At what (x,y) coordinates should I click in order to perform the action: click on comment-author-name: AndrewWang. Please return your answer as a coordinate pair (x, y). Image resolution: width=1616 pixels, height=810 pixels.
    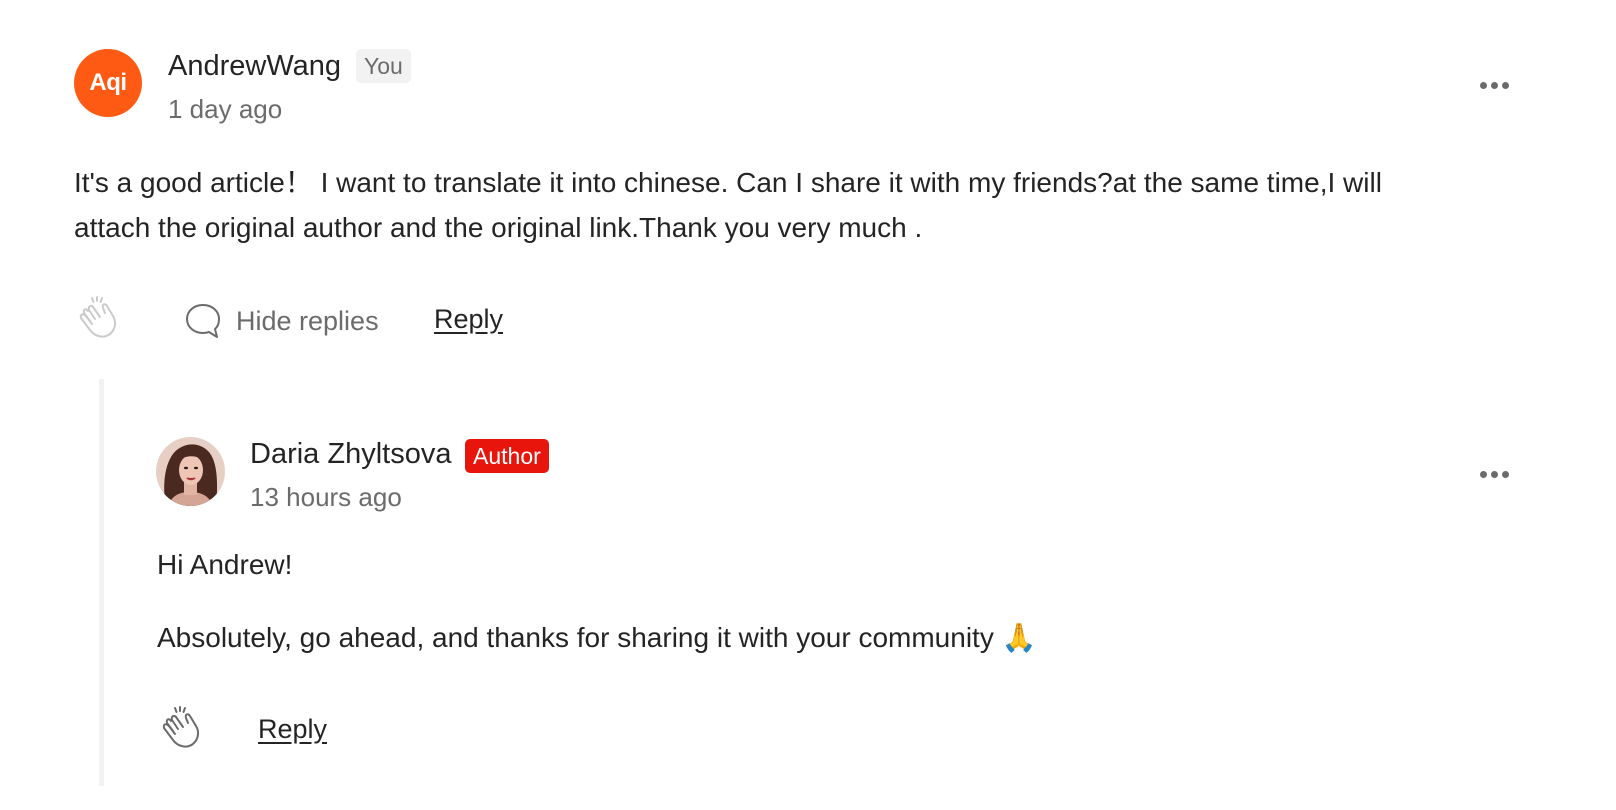
    Looking at the image, I should click on (254, 66).